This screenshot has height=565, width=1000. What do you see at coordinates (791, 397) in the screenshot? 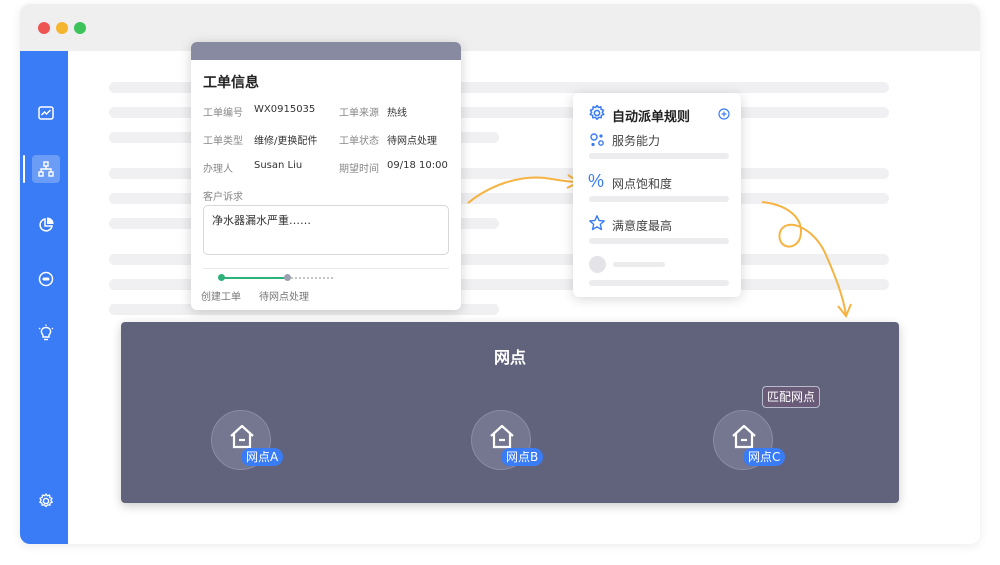
I see `matched-outlet-tag: 匹配网点` at bounding box center [791, 397].